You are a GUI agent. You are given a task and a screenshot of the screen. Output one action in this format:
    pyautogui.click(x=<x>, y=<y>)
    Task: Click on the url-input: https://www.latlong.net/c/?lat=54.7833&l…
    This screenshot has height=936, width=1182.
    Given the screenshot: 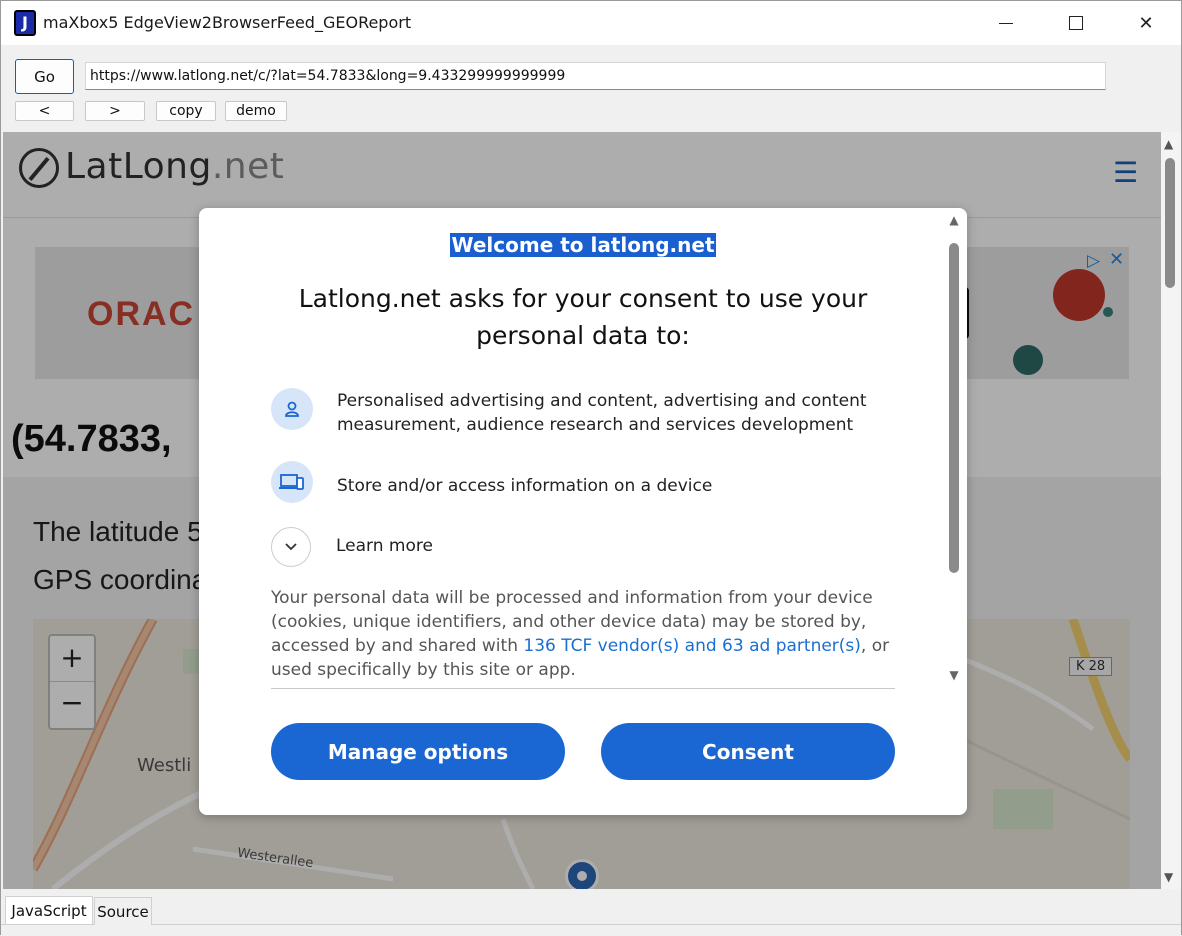 What is the action you would take?
    pyautogui.click(x=595, y=76)
    